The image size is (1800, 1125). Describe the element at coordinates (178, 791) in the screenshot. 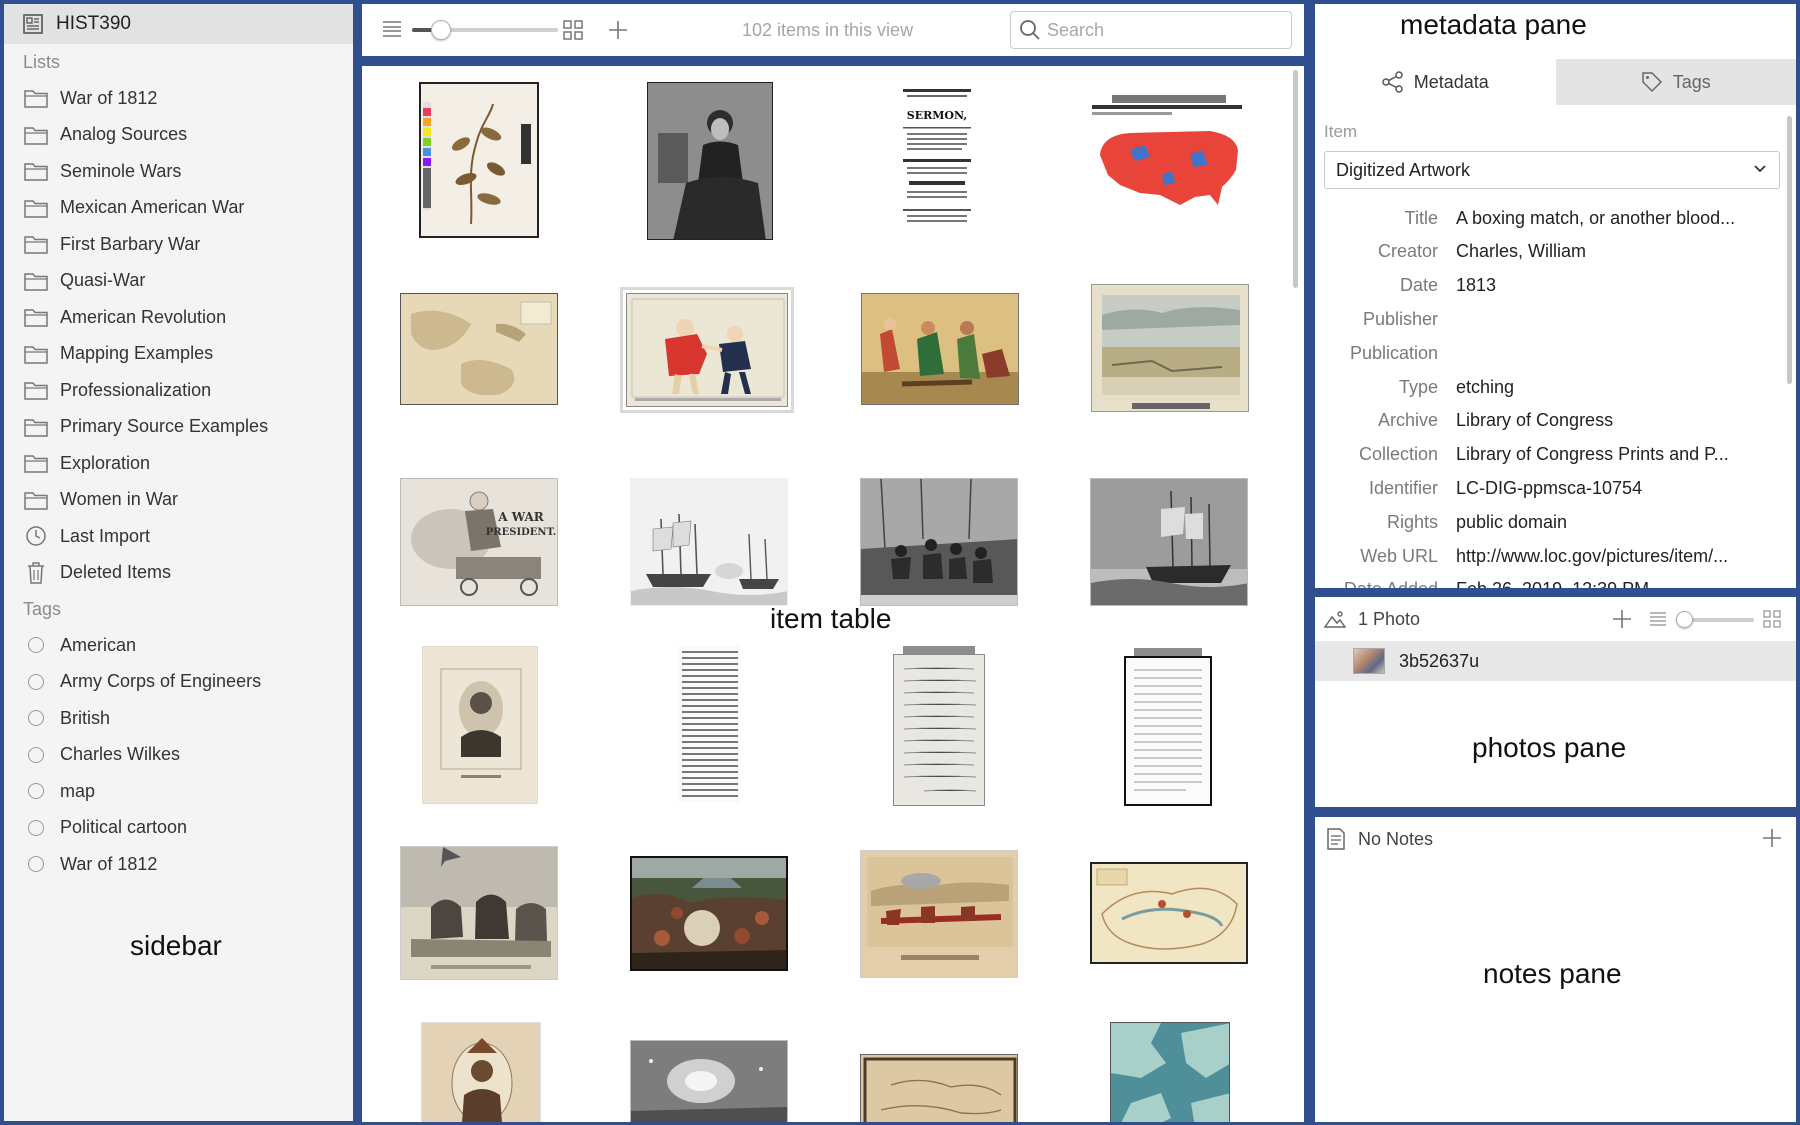

I see `sidebar-tag-item: map` at that location.